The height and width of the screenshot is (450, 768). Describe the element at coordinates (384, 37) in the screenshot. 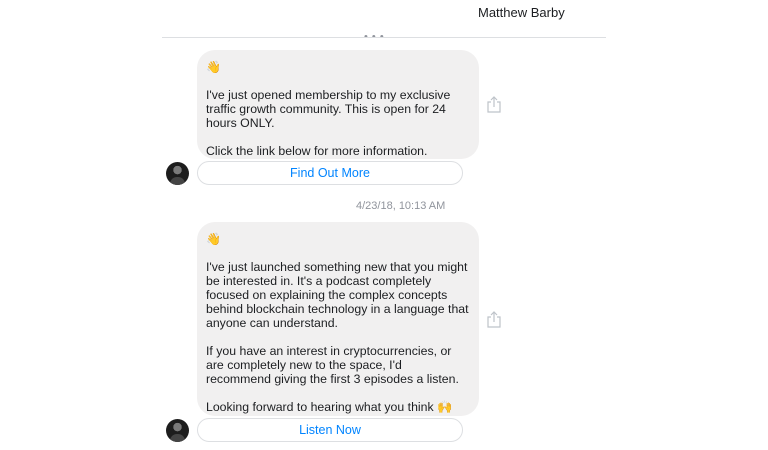

I see `header-divider` at that location.